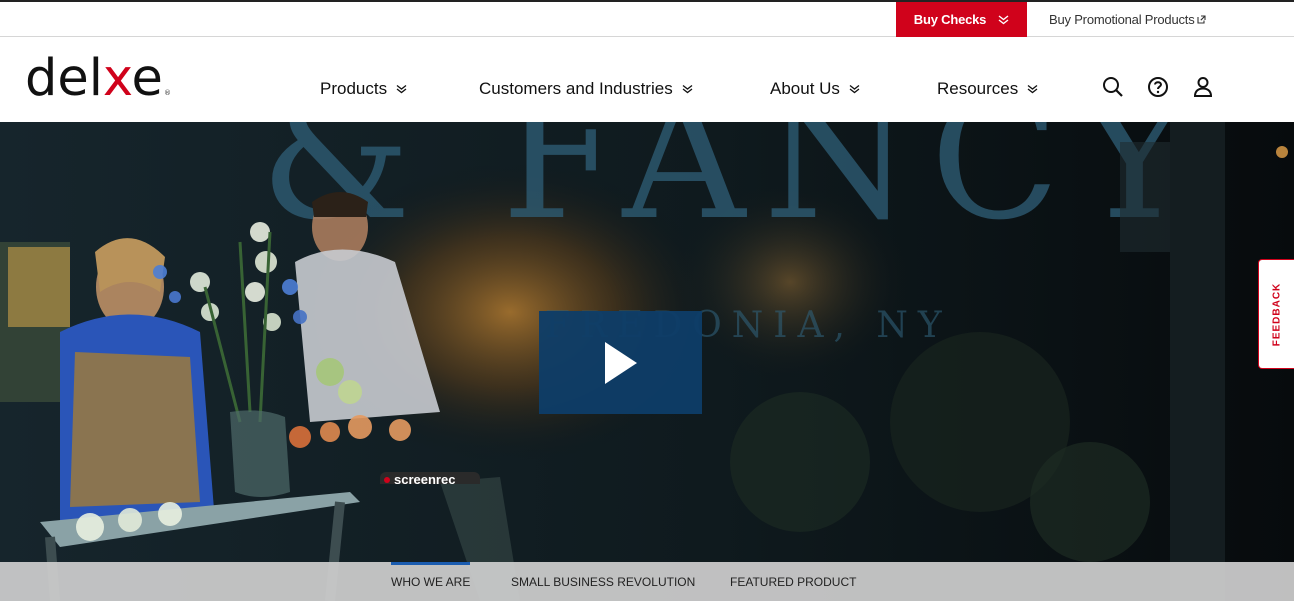 This screenshot has width=1294, height=601. Describe the element at coordinates (1201, 19) in the screenshot. I see `external-link-icon` at that location.